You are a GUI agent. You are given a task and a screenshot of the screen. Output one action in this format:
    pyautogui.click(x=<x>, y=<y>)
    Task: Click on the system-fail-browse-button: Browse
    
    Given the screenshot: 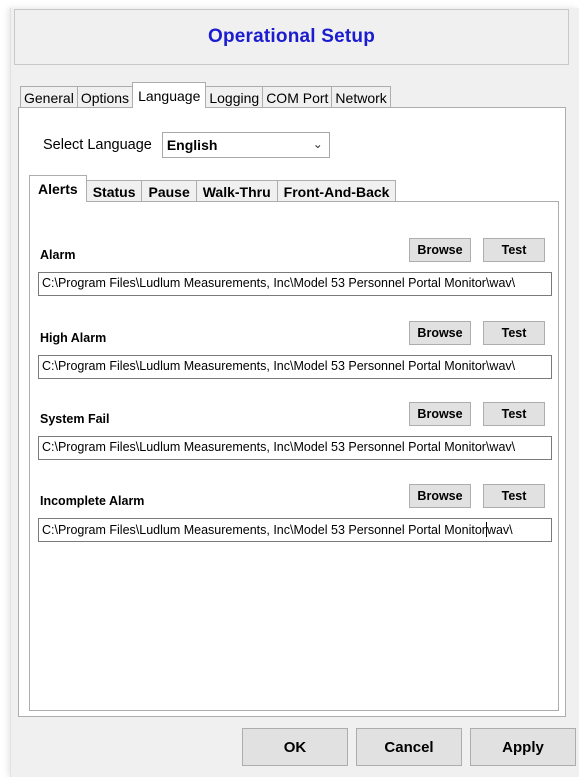 What is the action you would take?
    pyautogui.click(x=440, y=414)
    